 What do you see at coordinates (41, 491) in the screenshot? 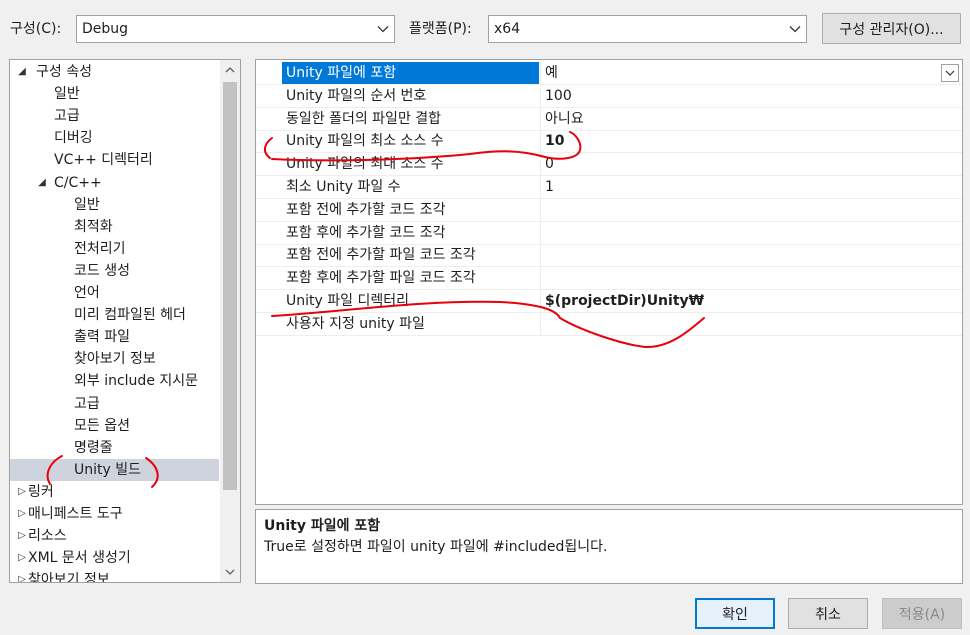
I see `tree-item-label: 링커` at bounding box center [41, 491].